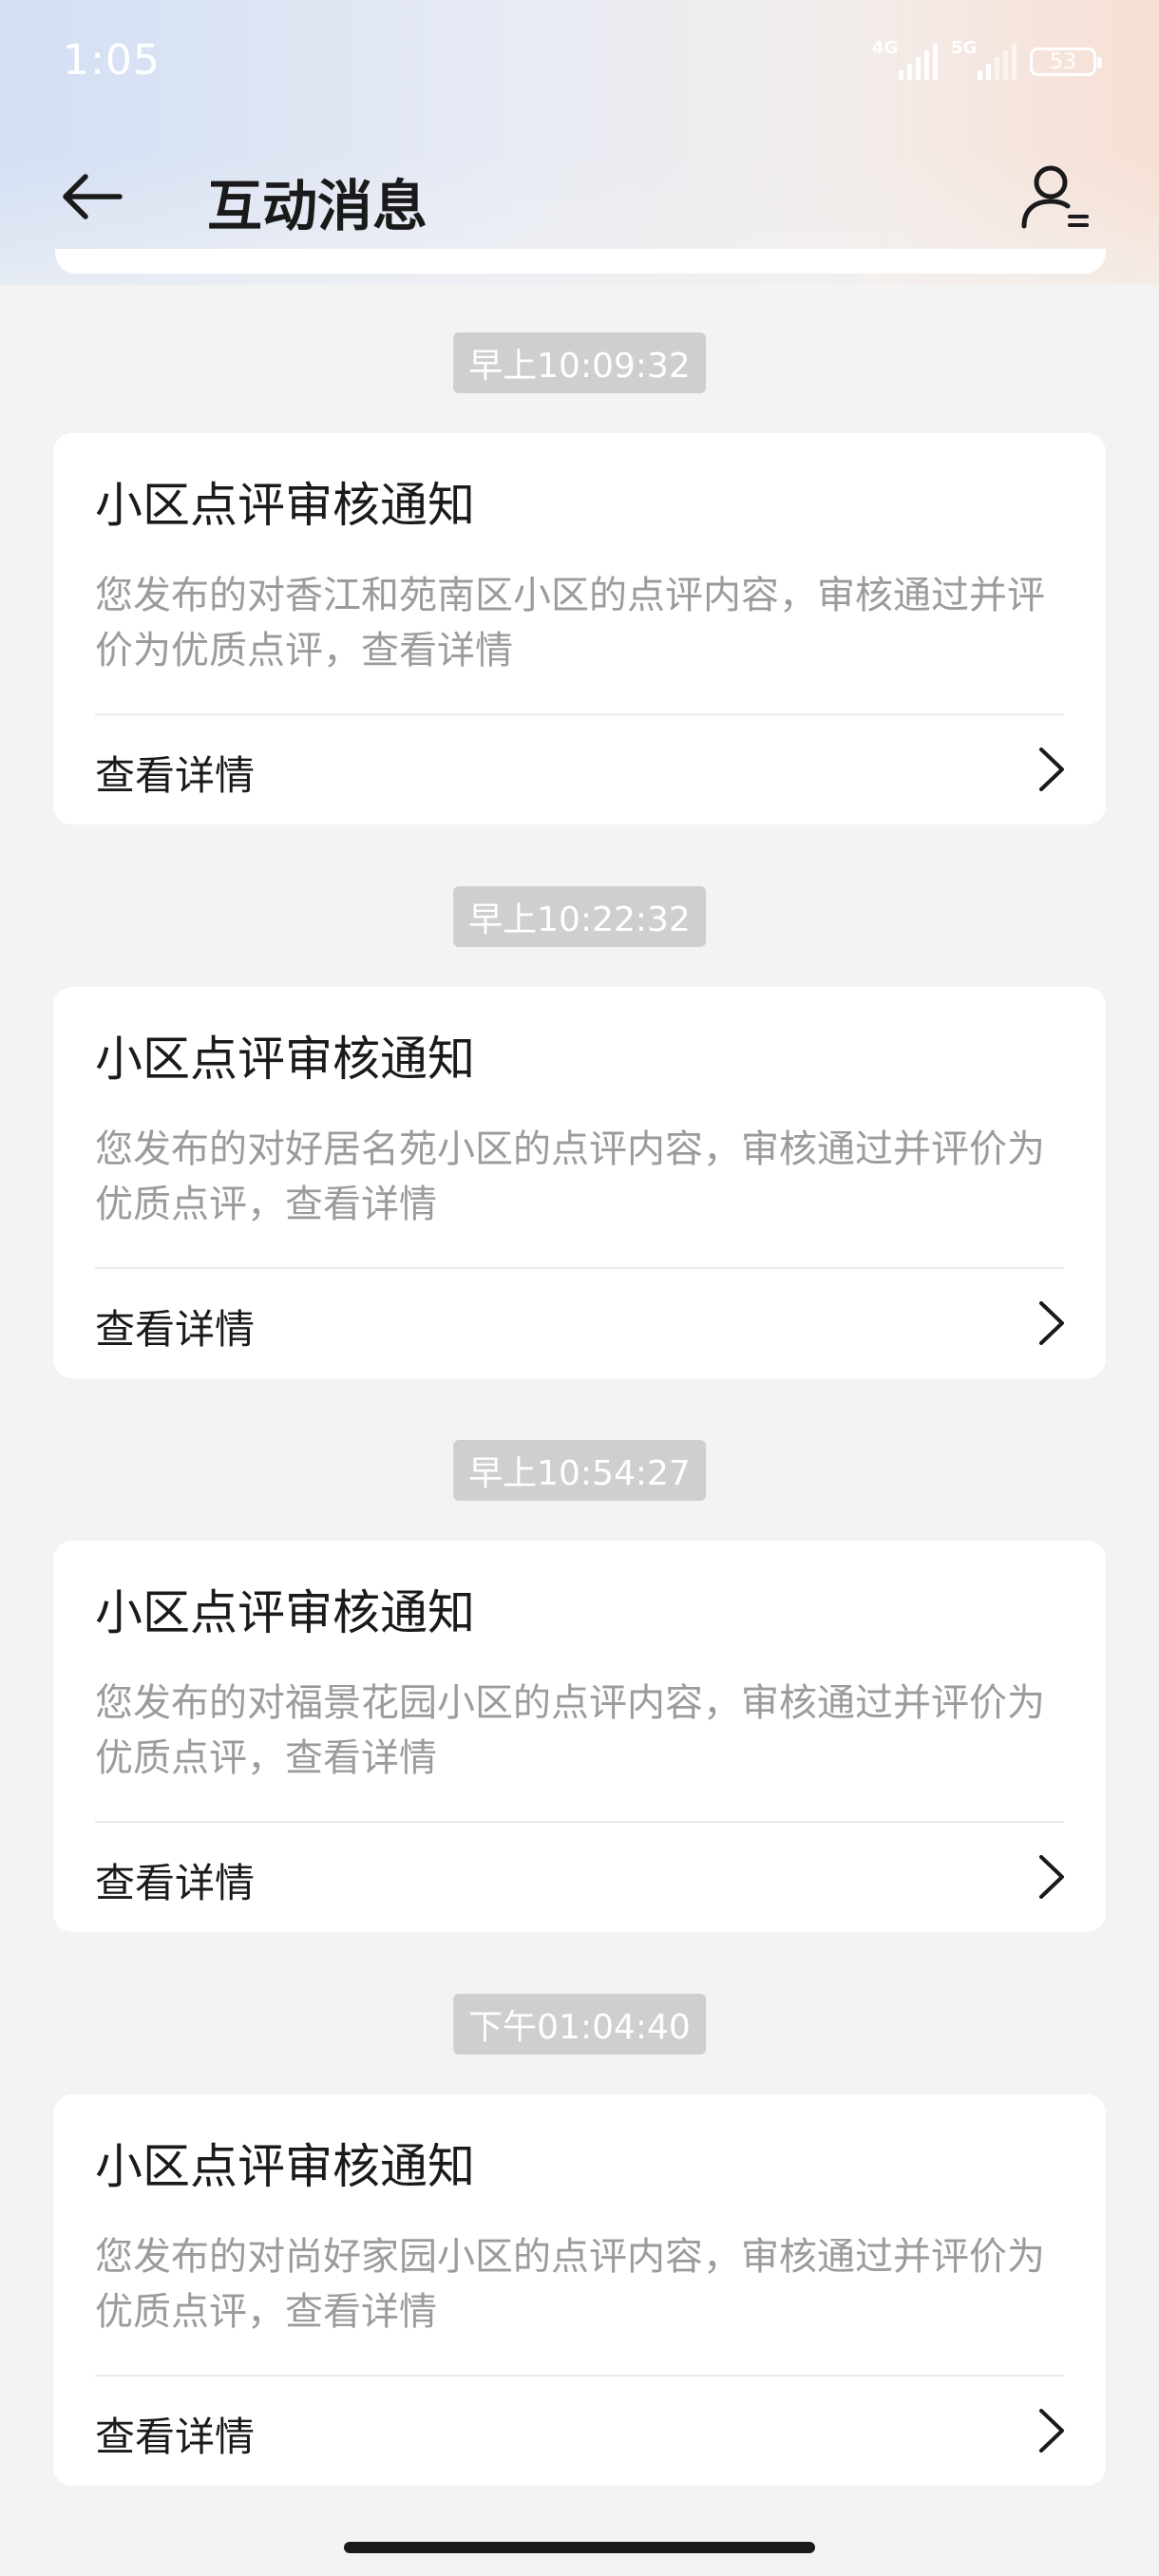 This screenshot has height=2576, width=1159. I want to click on status-indicators: 4G 5G 53, so click(987, 61).